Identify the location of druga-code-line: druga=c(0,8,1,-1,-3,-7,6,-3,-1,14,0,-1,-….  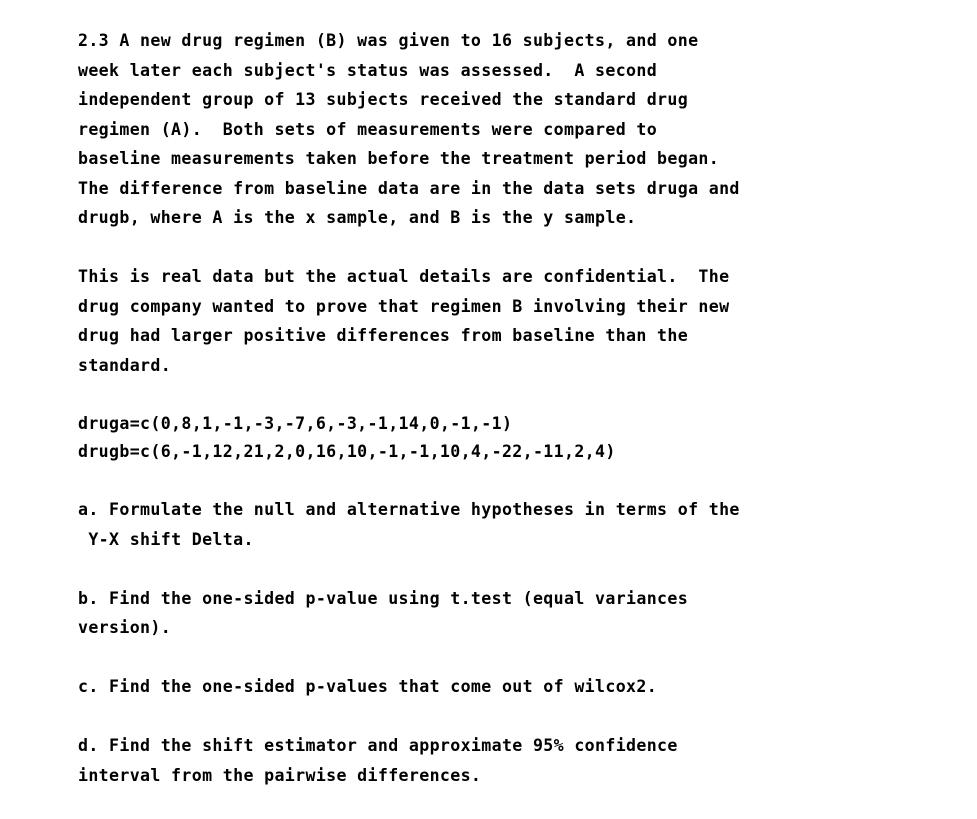
(295, 423).